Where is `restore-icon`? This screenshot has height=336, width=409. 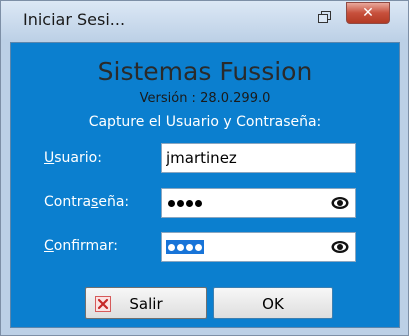 restore-icon is located at coordinates (323, 17).